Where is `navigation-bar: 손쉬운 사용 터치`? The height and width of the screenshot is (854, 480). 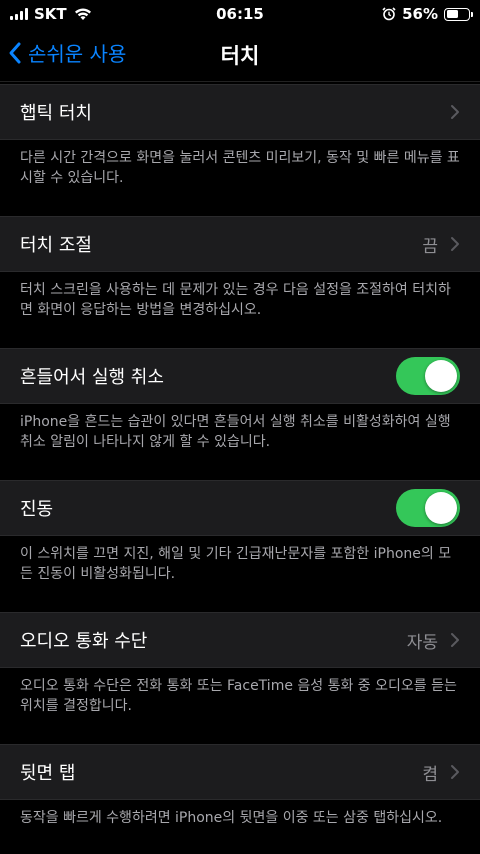 navigation-bar: 손쉬운 사용 터치 is located at coordinates (240, 55).